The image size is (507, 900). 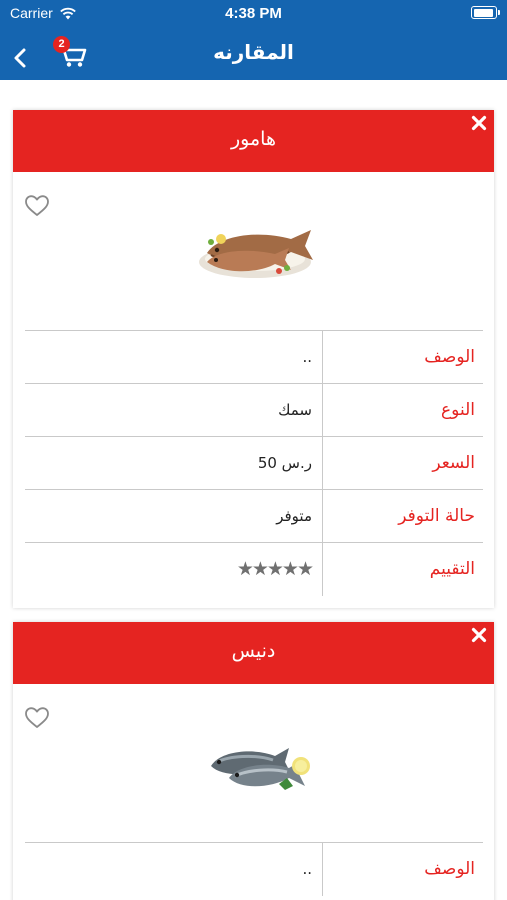 I want to click on spec-row-rating: ★★★★★ التقييم, so click(x=254, y=569).